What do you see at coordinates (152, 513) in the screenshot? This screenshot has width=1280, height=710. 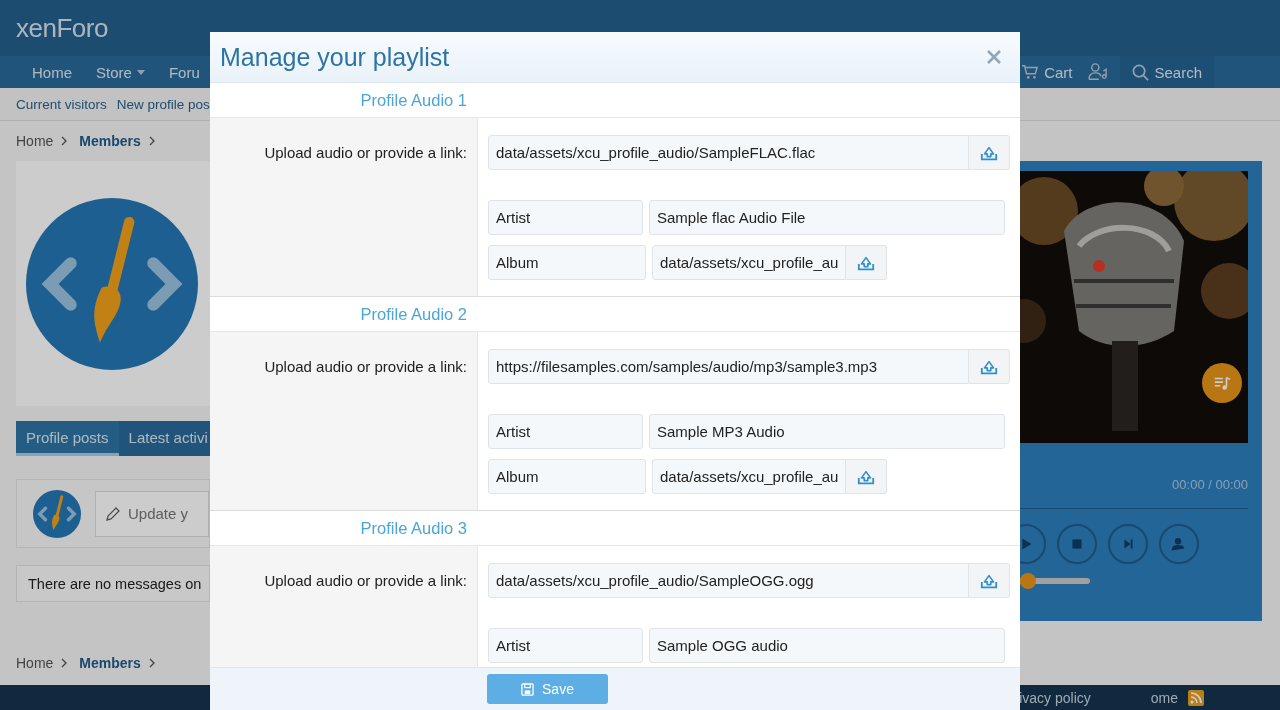 I see `status-field: Update y` at bounding box center [152, 513].